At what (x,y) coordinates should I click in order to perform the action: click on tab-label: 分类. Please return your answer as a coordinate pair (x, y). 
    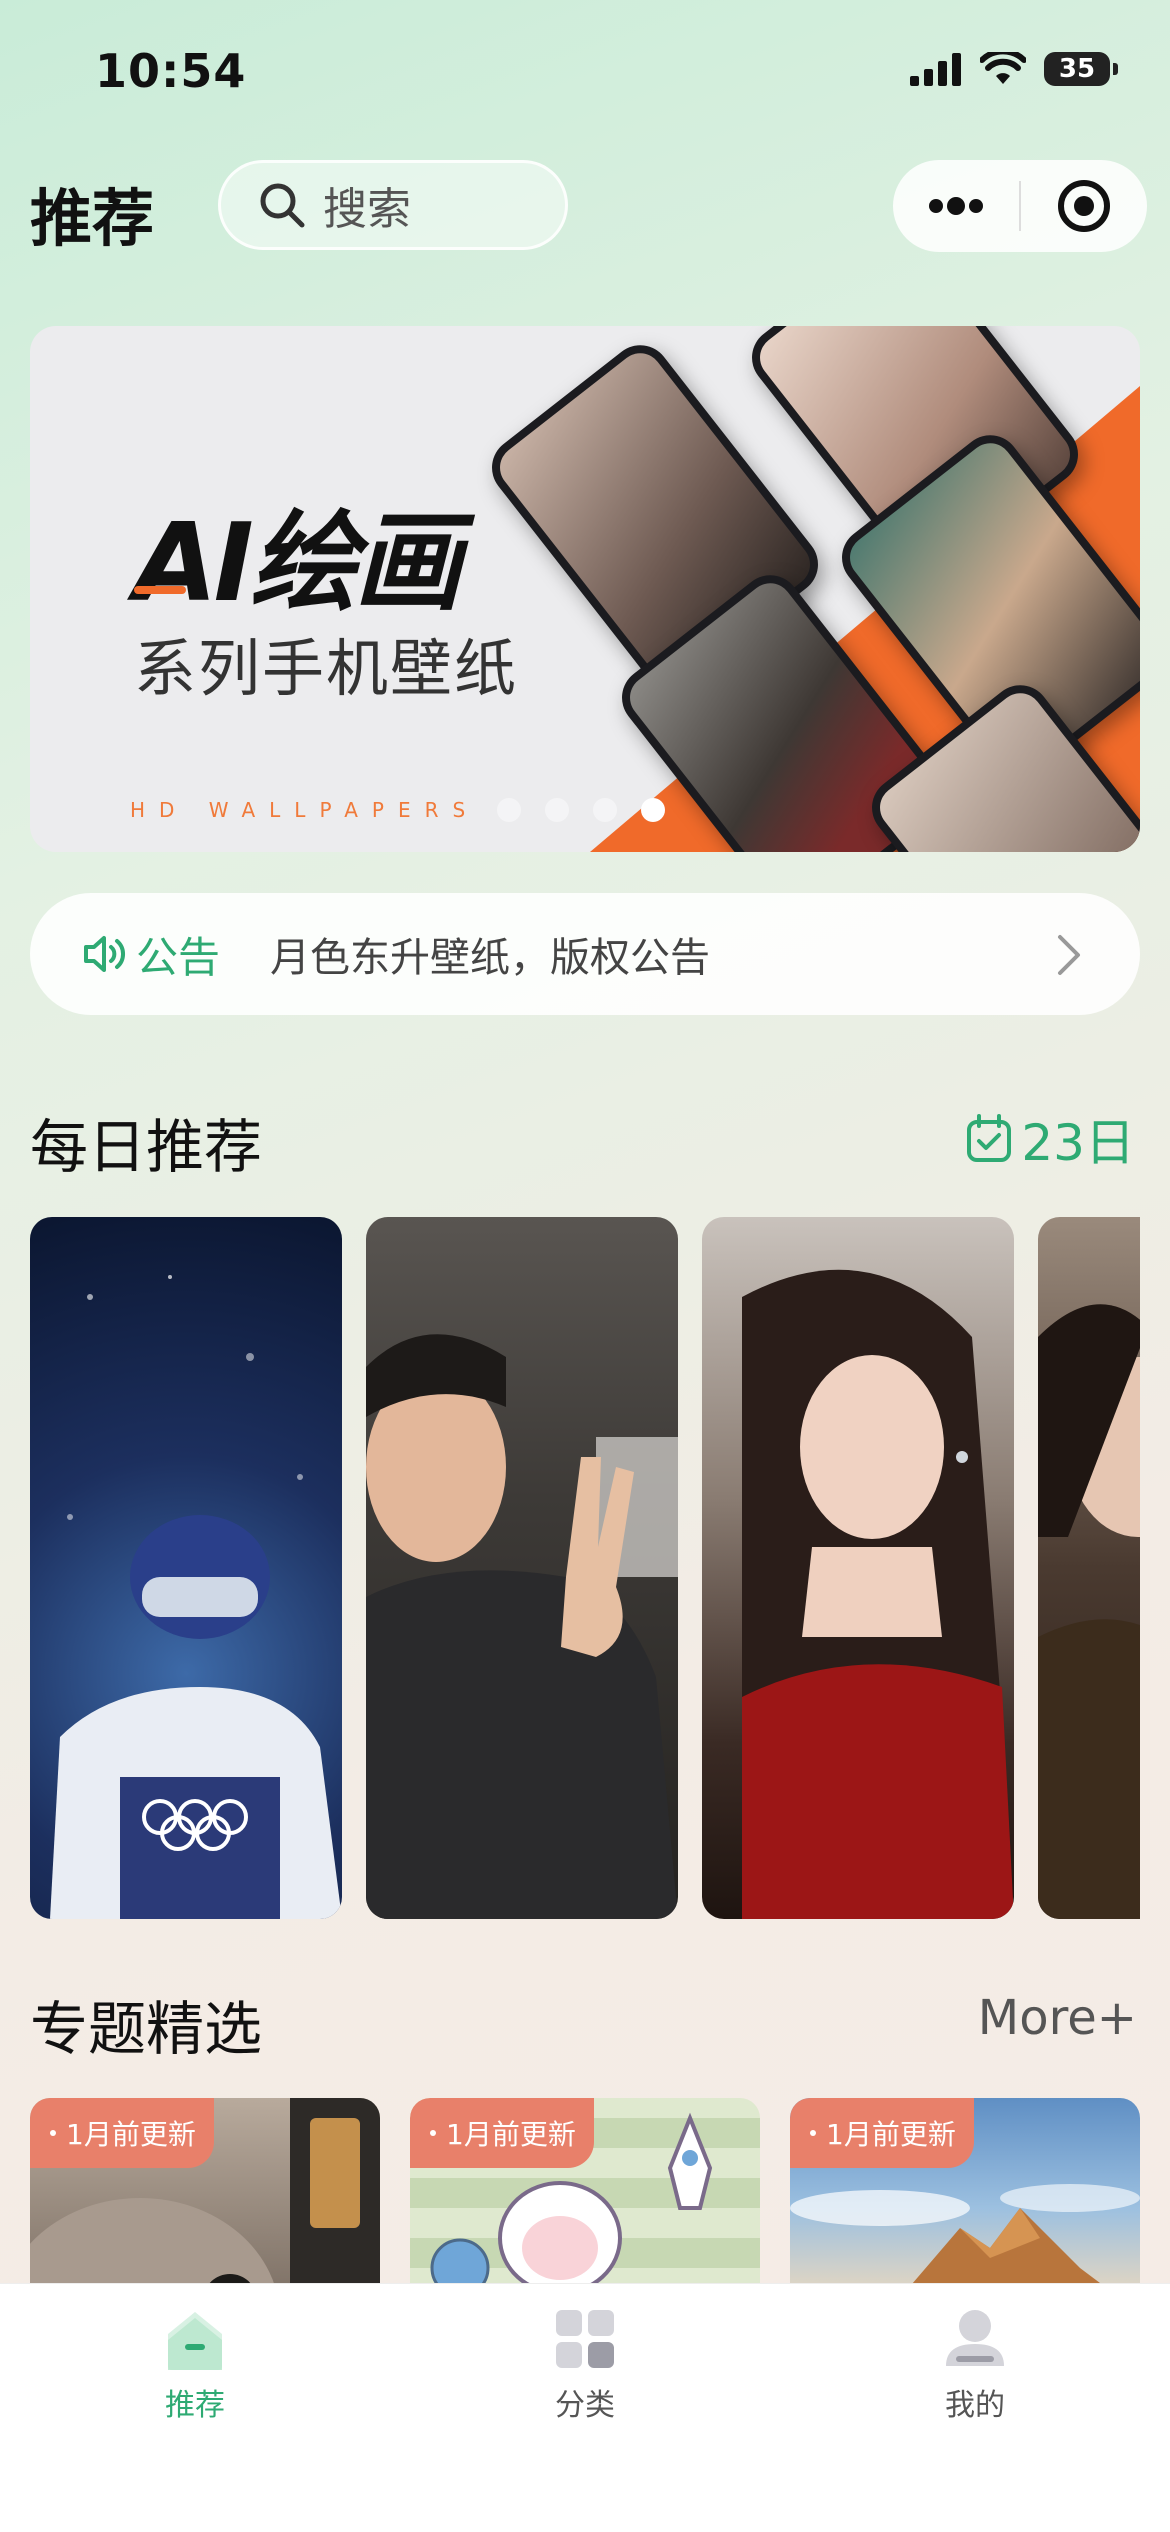
    Looking at the image, I should click on (585, 2405).